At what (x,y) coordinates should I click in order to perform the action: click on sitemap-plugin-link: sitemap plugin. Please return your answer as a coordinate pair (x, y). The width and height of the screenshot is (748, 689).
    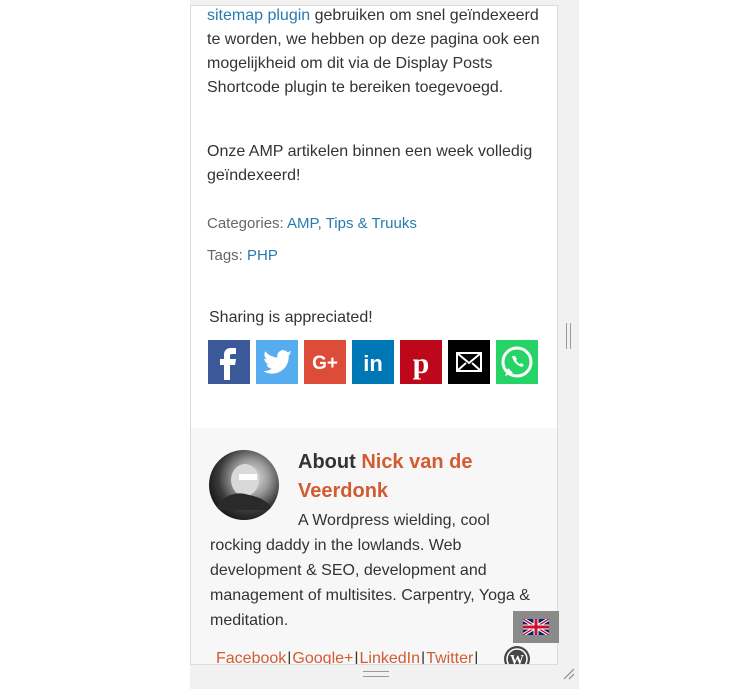
    Looking at the image, I should click on (258, 15).